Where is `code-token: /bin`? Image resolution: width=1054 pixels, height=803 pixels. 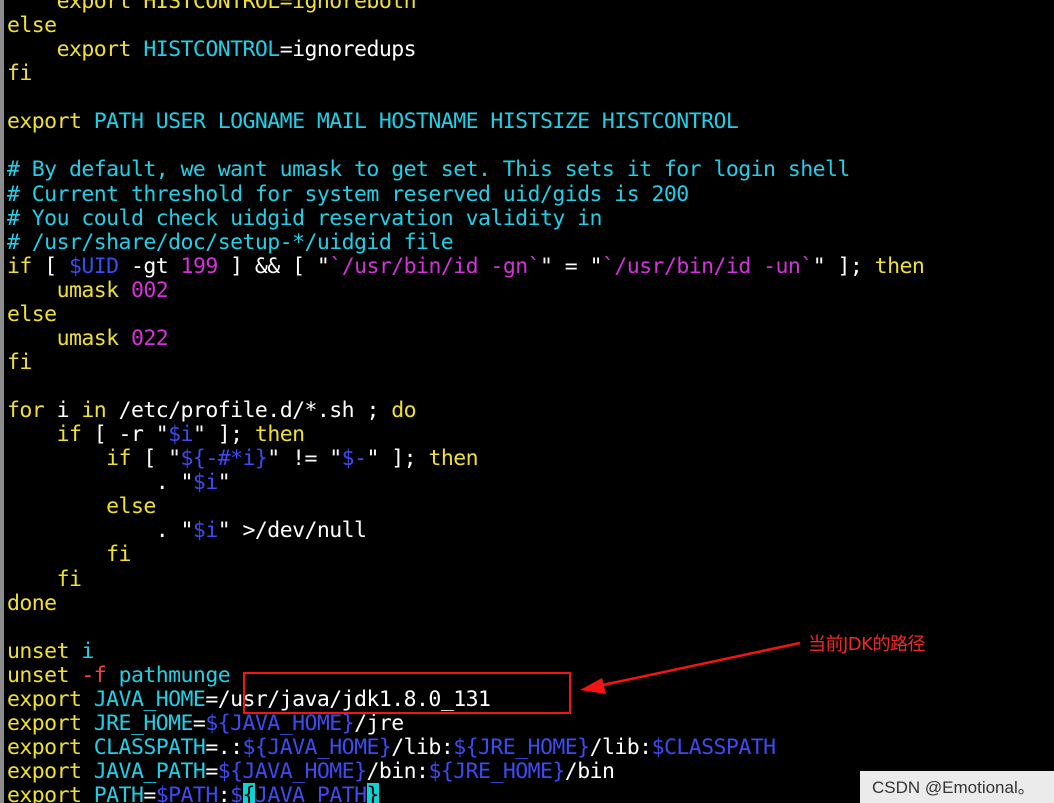 code-token: /bin is located at coordinates (589, 771).